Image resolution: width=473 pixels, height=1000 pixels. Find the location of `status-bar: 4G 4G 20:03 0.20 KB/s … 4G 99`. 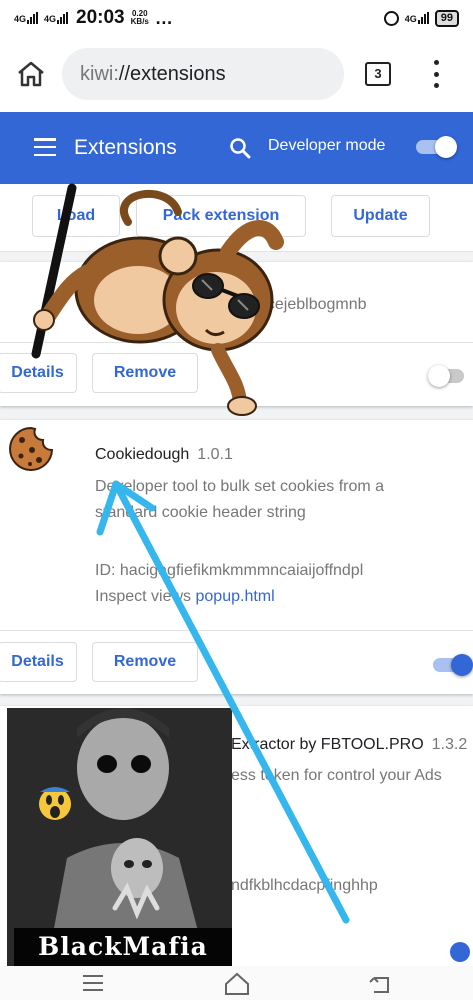

status-bar: 4G 4G 20:03 0.20 KB/s … 4G 99 is located at coordinates (236, 18).